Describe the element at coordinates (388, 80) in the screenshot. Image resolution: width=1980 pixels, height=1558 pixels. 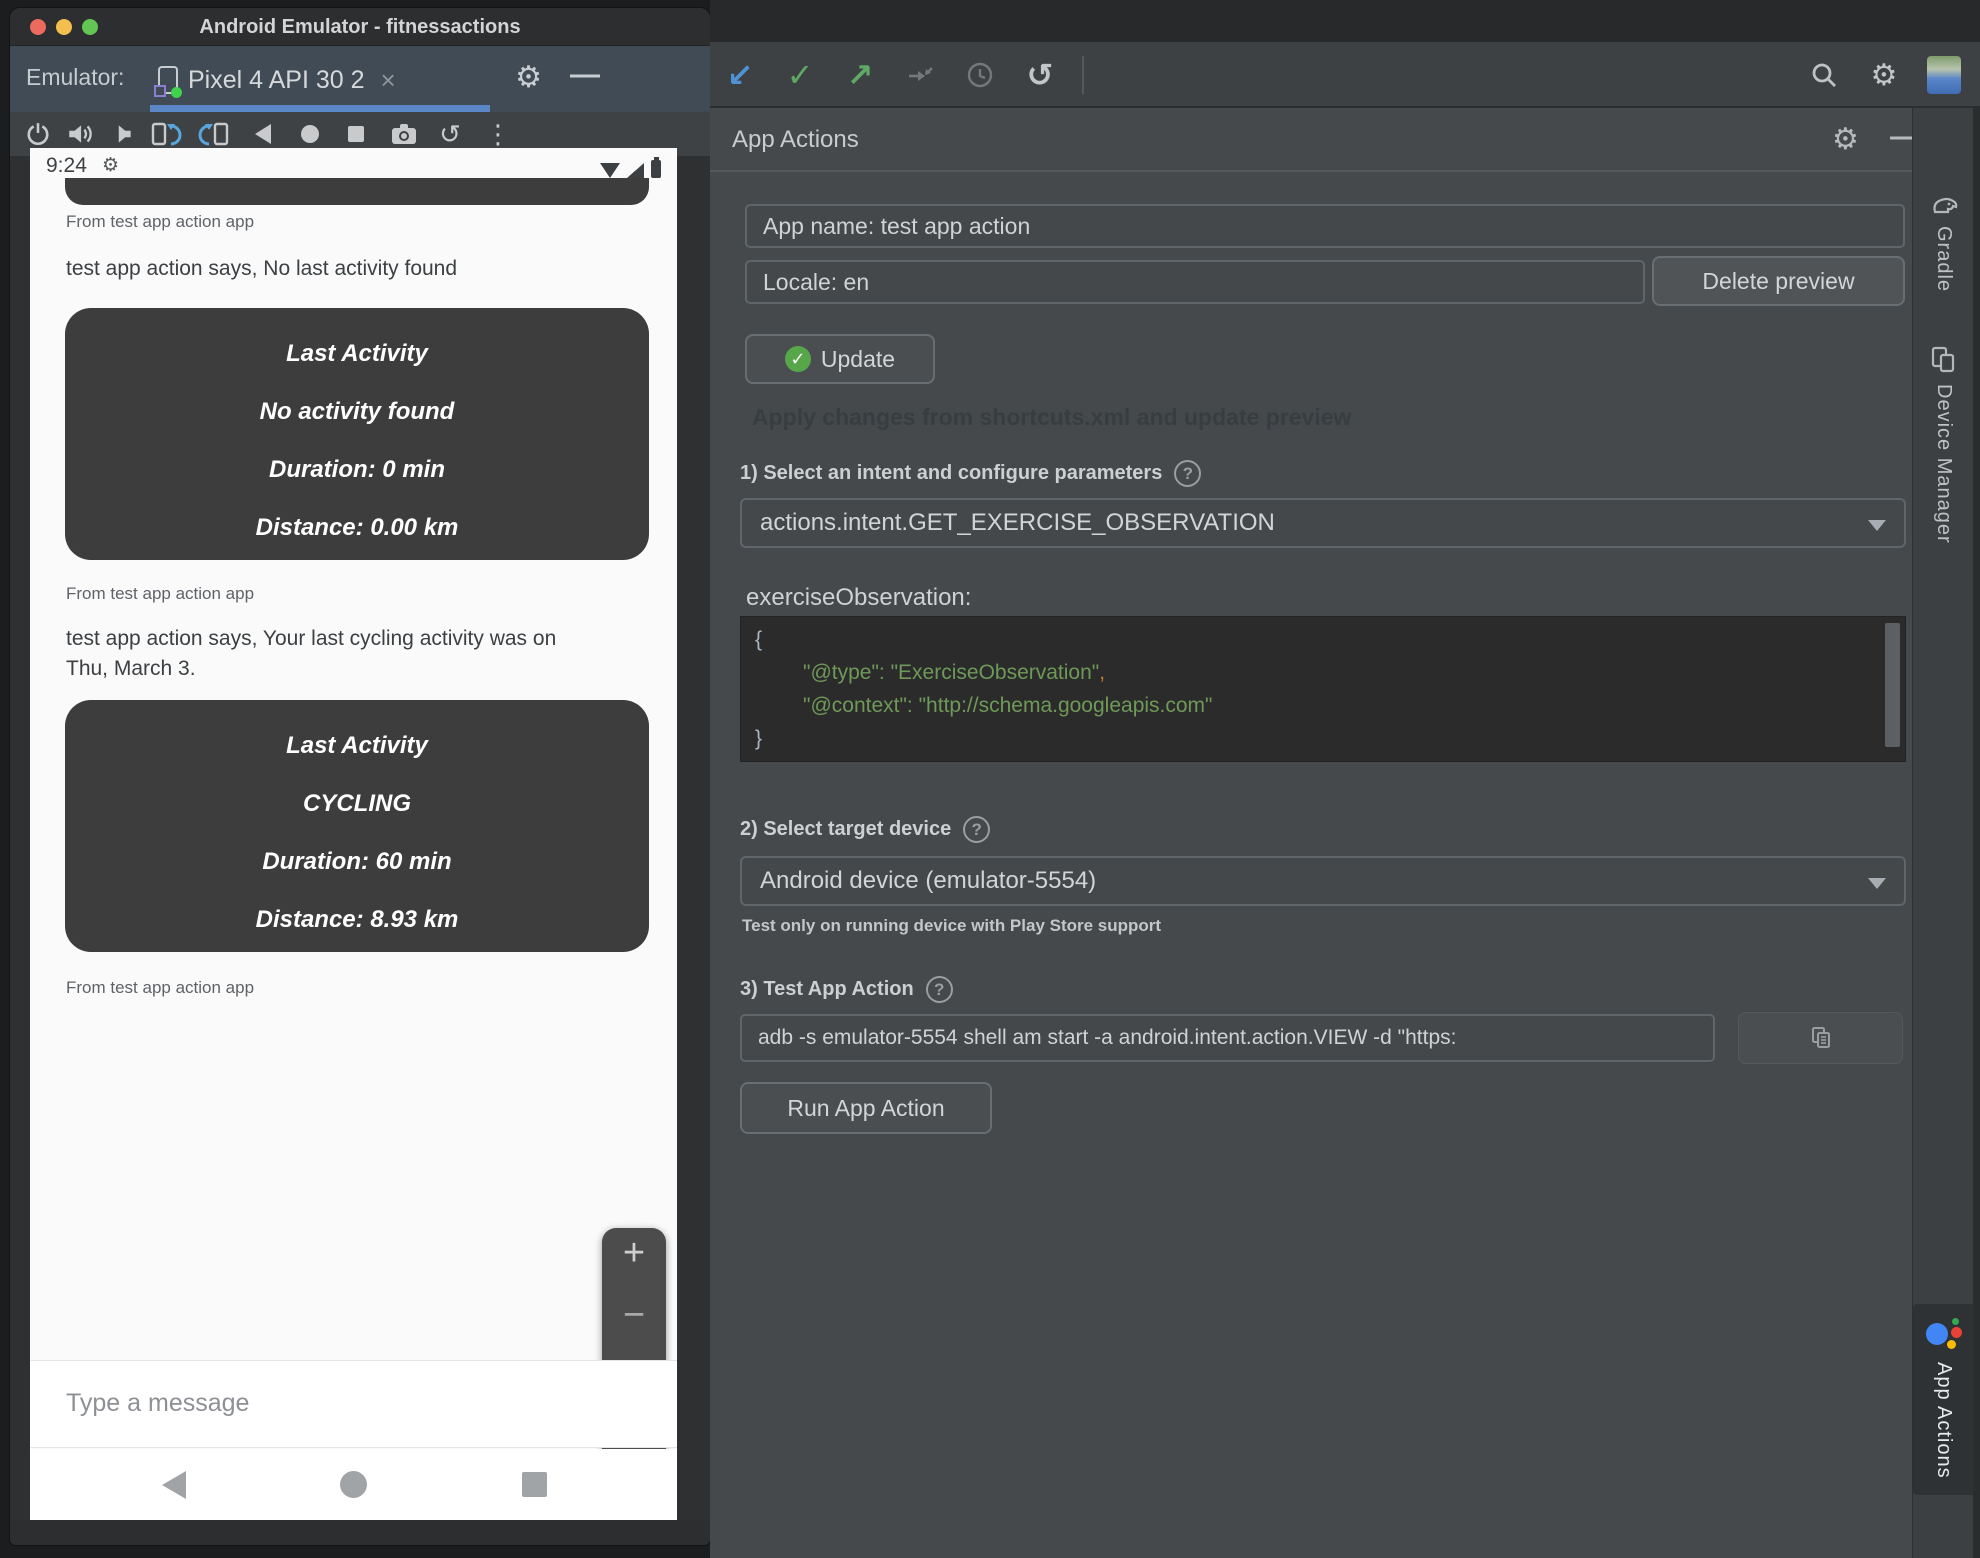
I see `close-tab-icon: ×` at that location.